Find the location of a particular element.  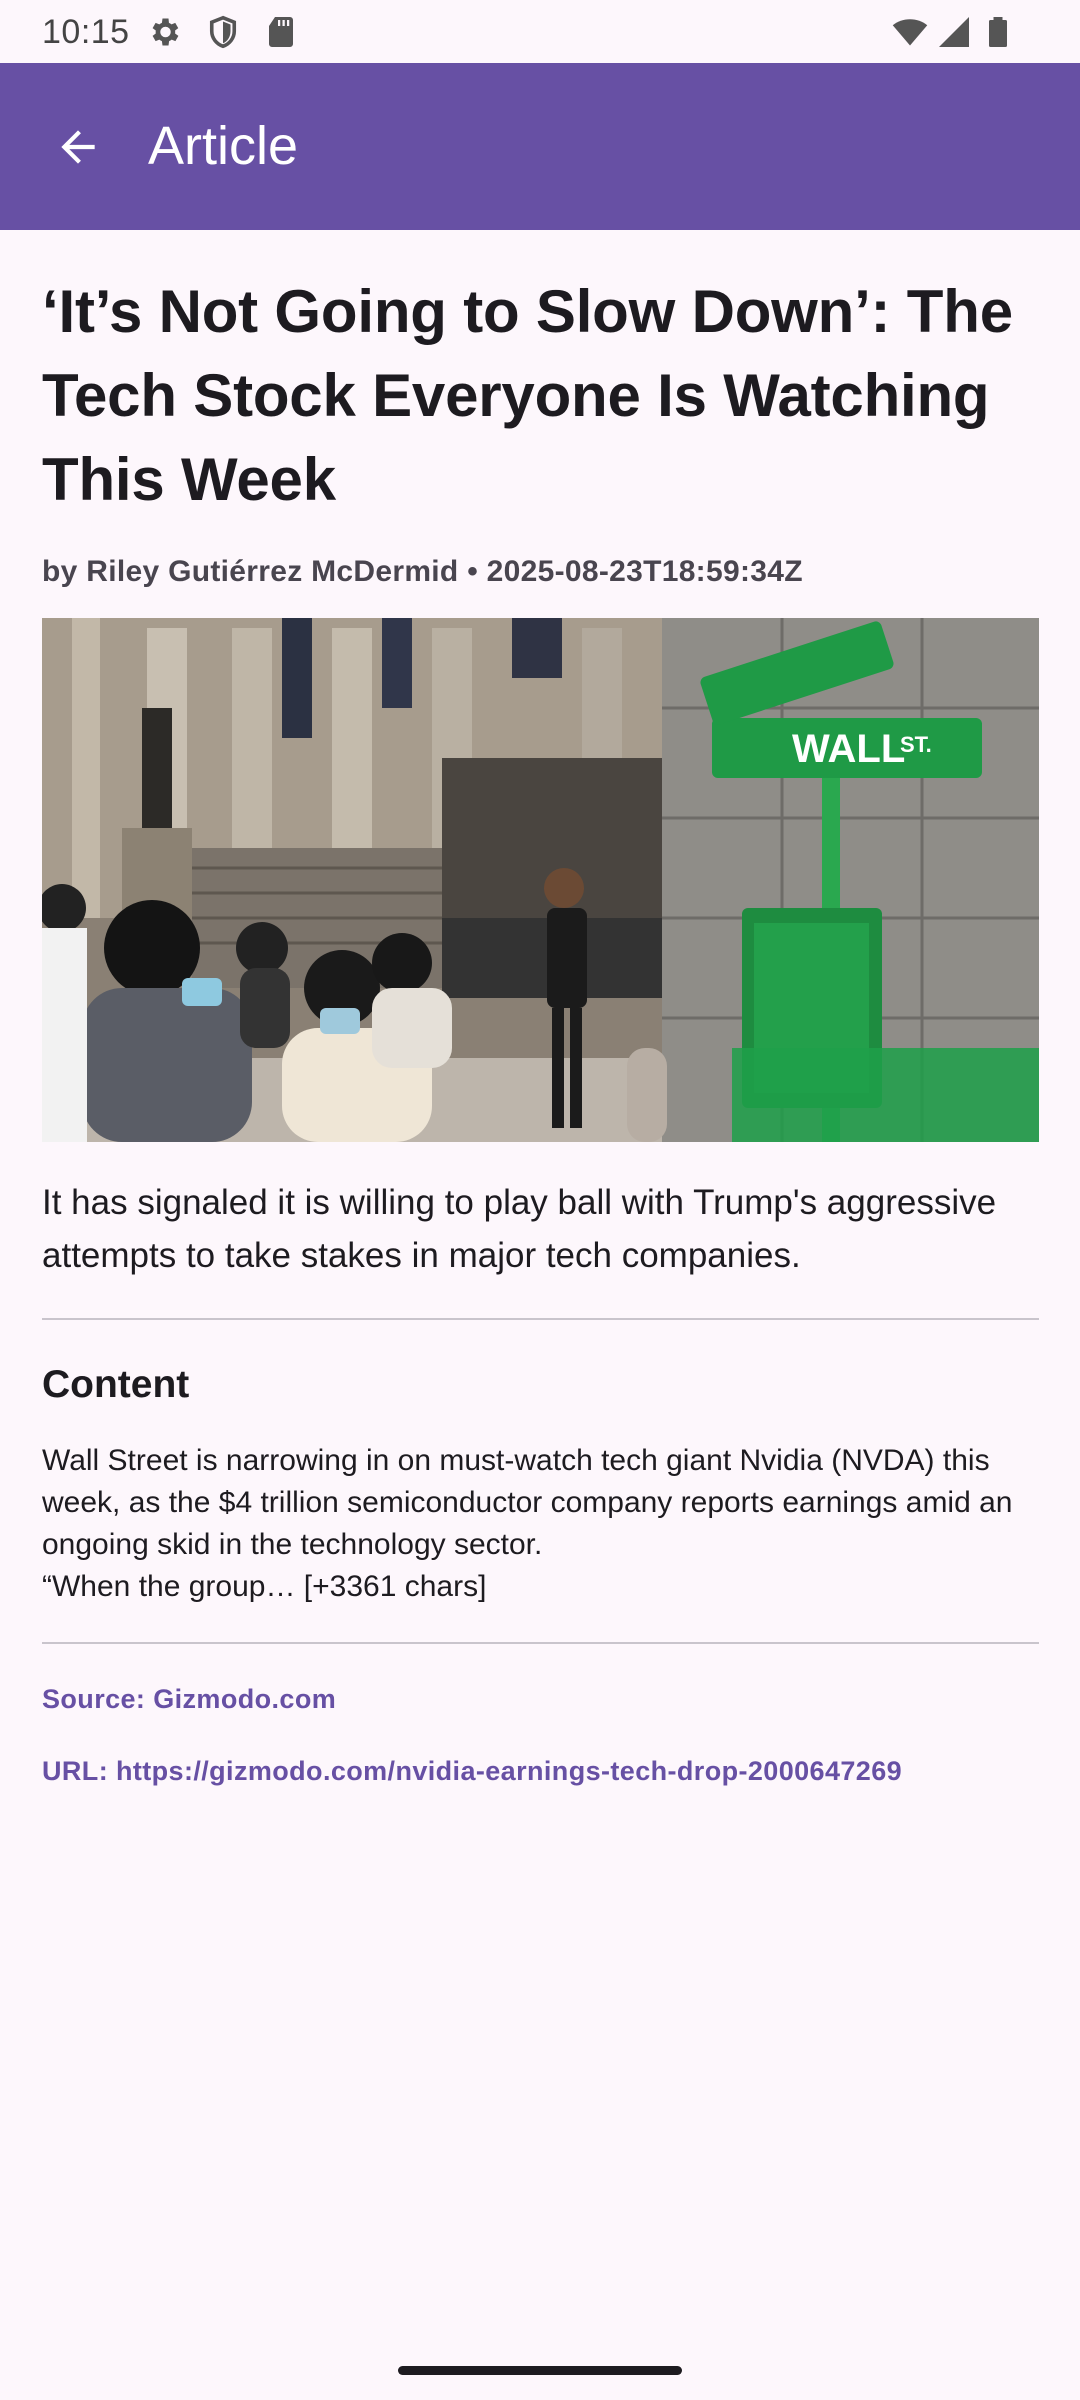

svg-text: ST. is located at coordinates (916, 744).